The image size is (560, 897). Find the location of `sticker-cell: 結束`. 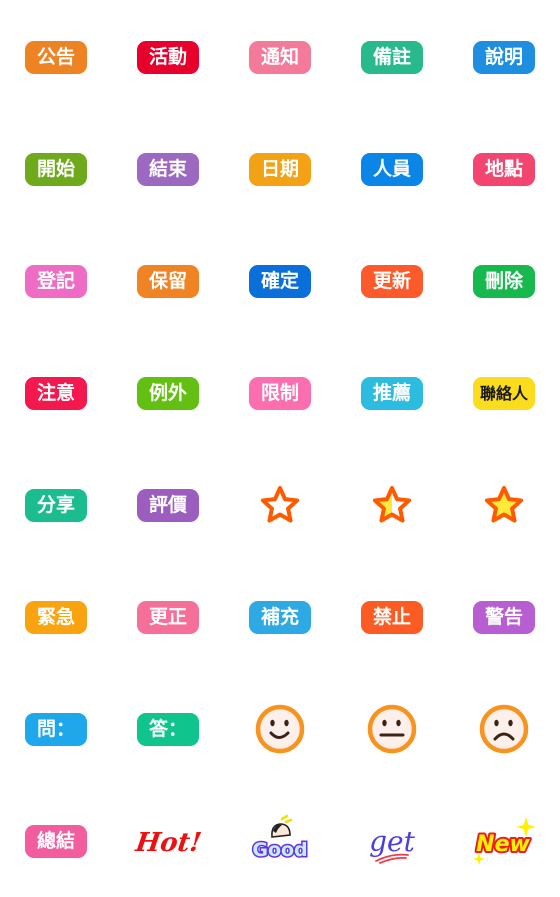

sticker-cell: 結束 is located at coordinates (168, 169).